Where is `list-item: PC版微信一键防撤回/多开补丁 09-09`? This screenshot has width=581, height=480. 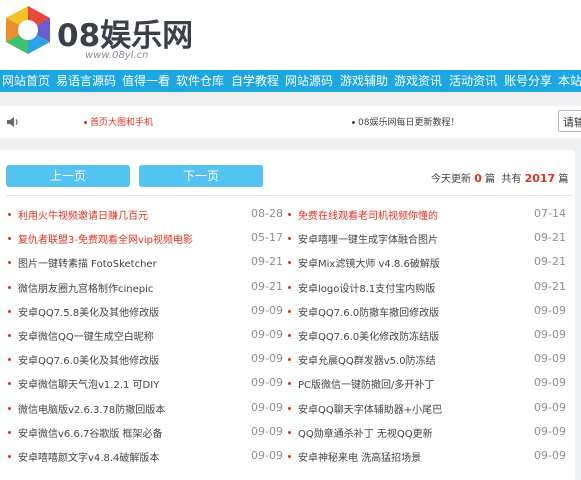
list-item: PC版微信一键防撤回/多开补丁 09-09 is located at coordinates (428, 385).